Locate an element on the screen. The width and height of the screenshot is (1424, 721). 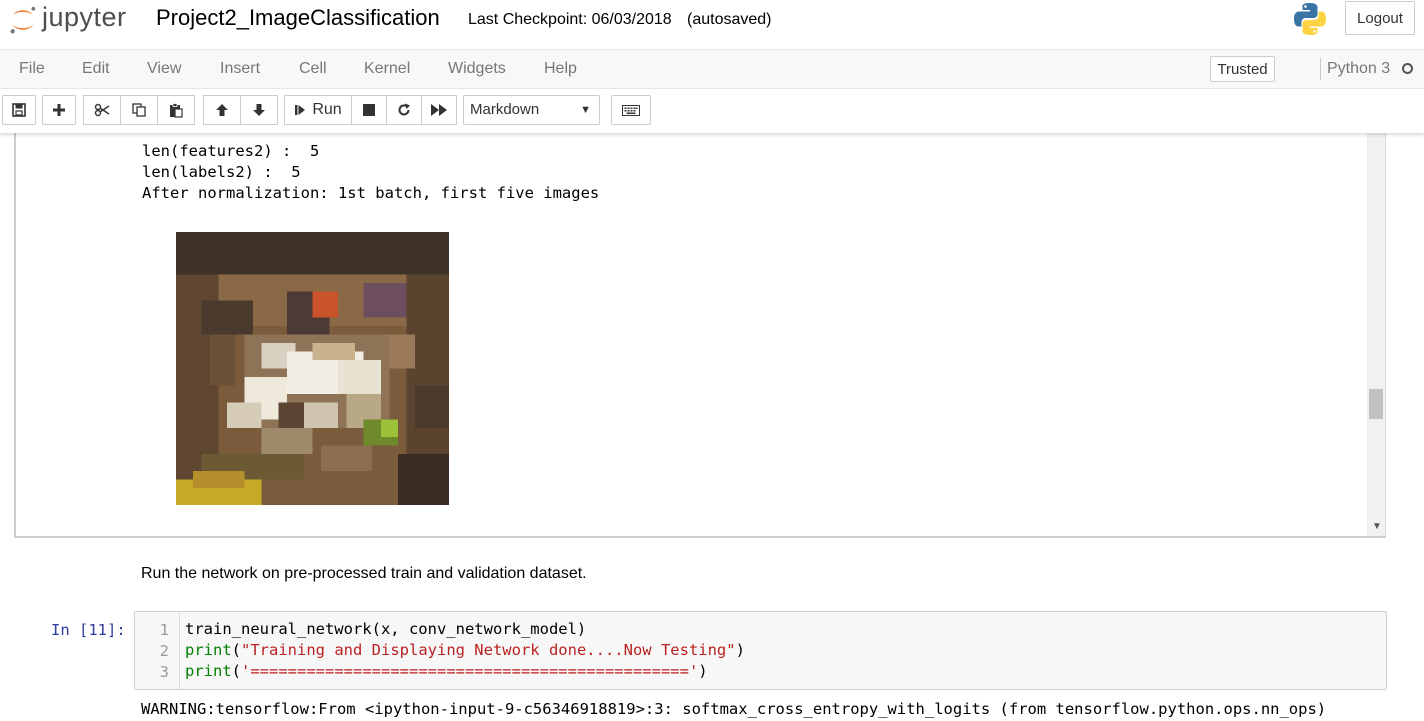
cell-type-select: Markdown ▼ is located at coordinates (531, 110).